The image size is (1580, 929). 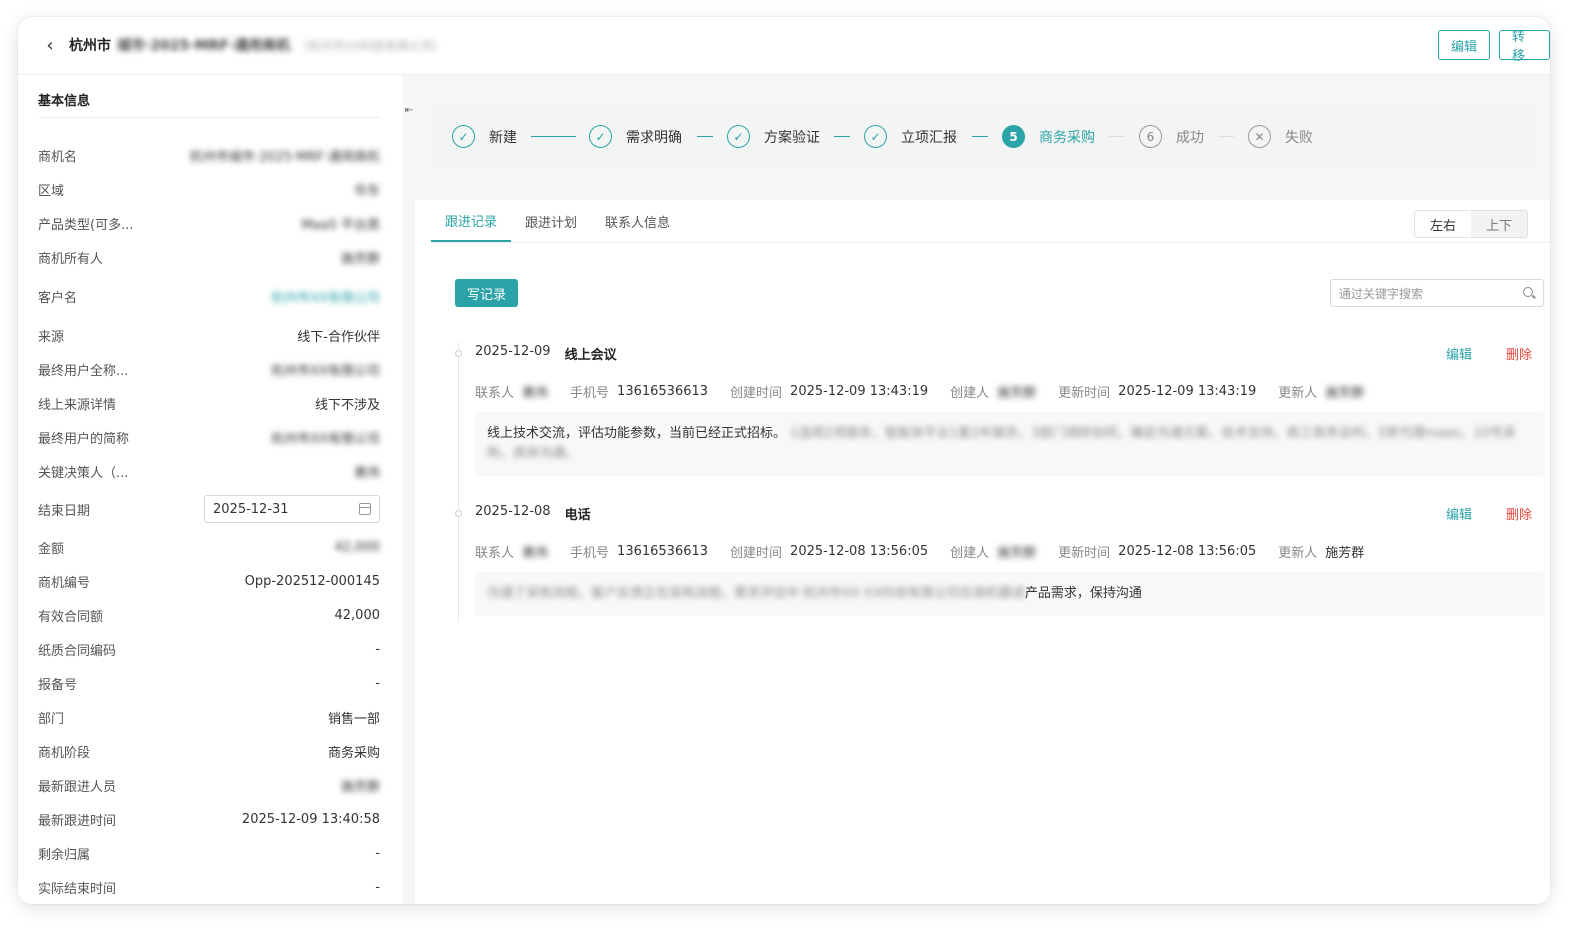 I want to click on info-row: 商机阶段 商务采购, so click(x=209, y=751).